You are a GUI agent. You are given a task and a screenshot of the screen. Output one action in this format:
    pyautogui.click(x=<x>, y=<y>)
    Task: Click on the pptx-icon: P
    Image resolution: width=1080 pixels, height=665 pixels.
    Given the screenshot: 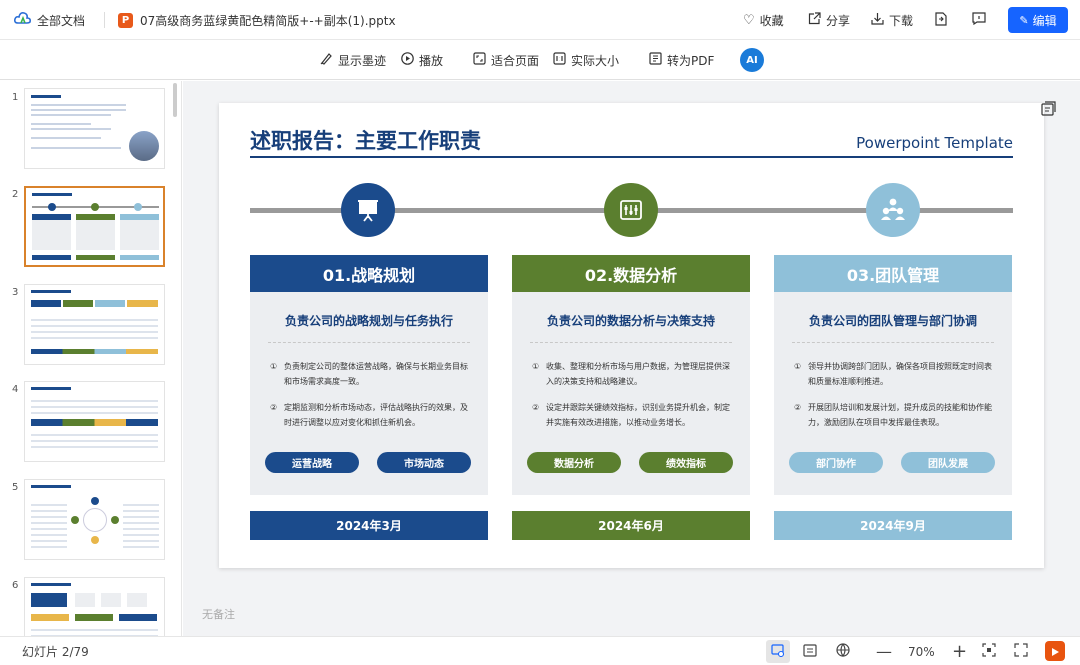 What is the action you would take?
    pyautogui.click(x=125, y=20)
    